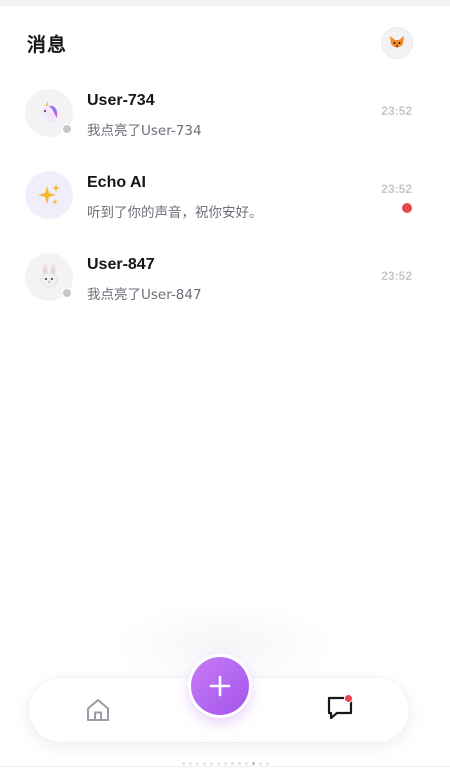  Describe the element at coordinates (348, 698) in the screenshot. I see `messages-badge` at that location.